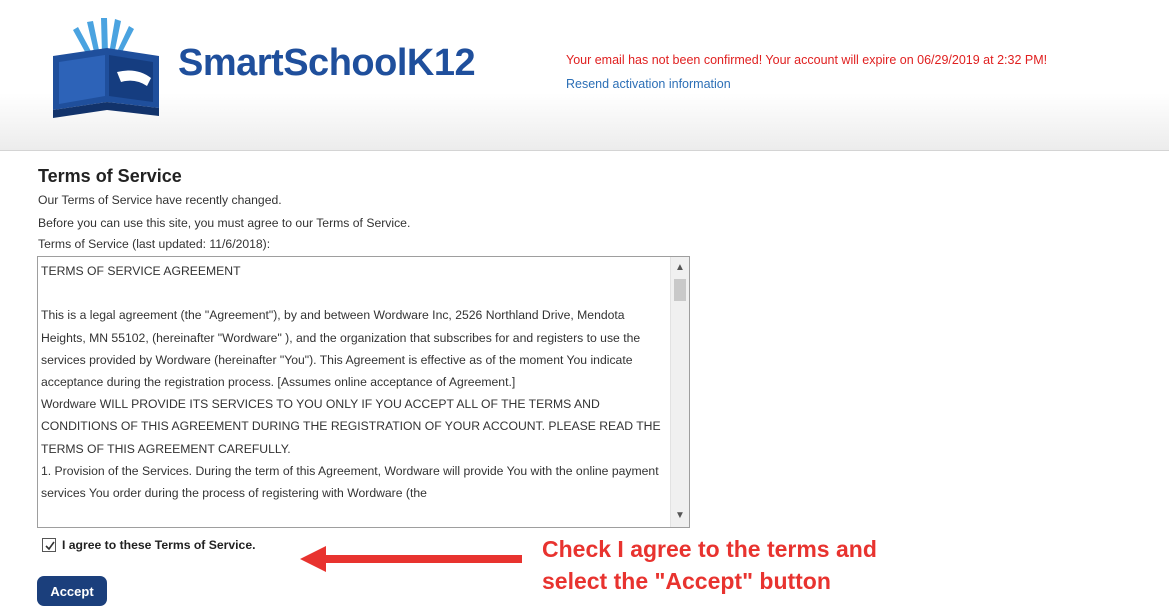  What do you see at coordinates (680, 516) in the screenshot?
I see `scroll-down-icon: ▼` at bounding box center [680, 516].